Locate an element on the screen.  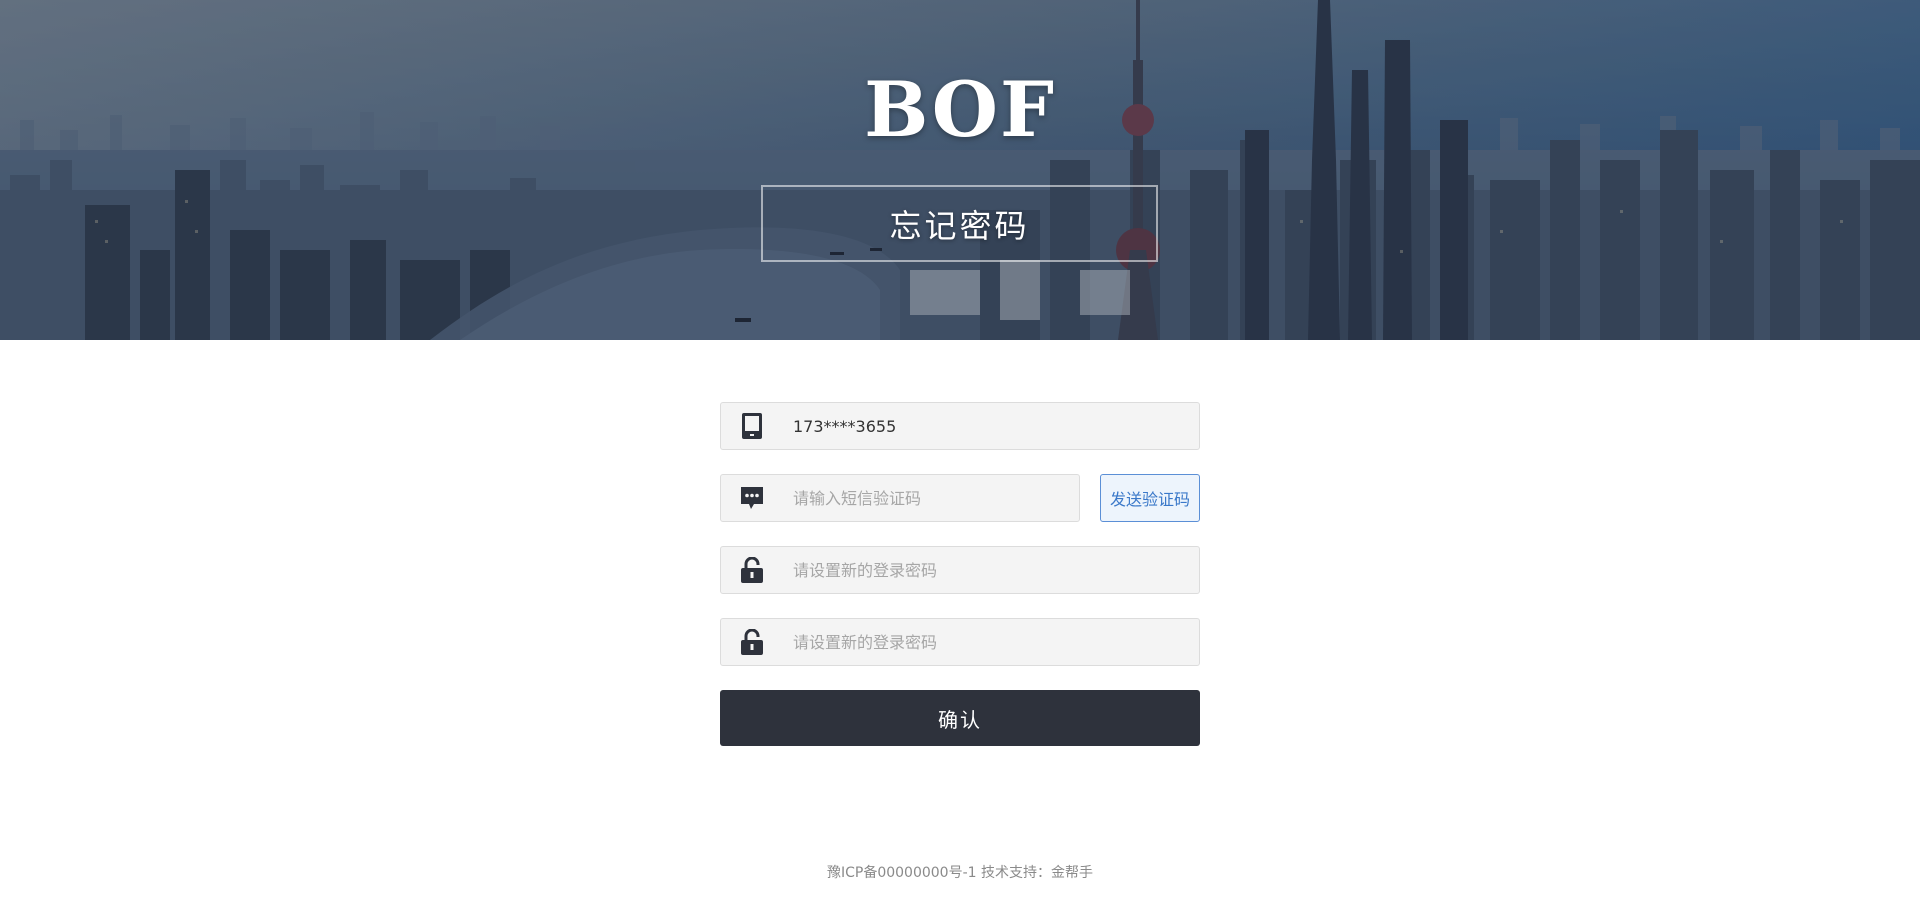
page-title-box: 忘记密码 is located at coordinates (959, 223).